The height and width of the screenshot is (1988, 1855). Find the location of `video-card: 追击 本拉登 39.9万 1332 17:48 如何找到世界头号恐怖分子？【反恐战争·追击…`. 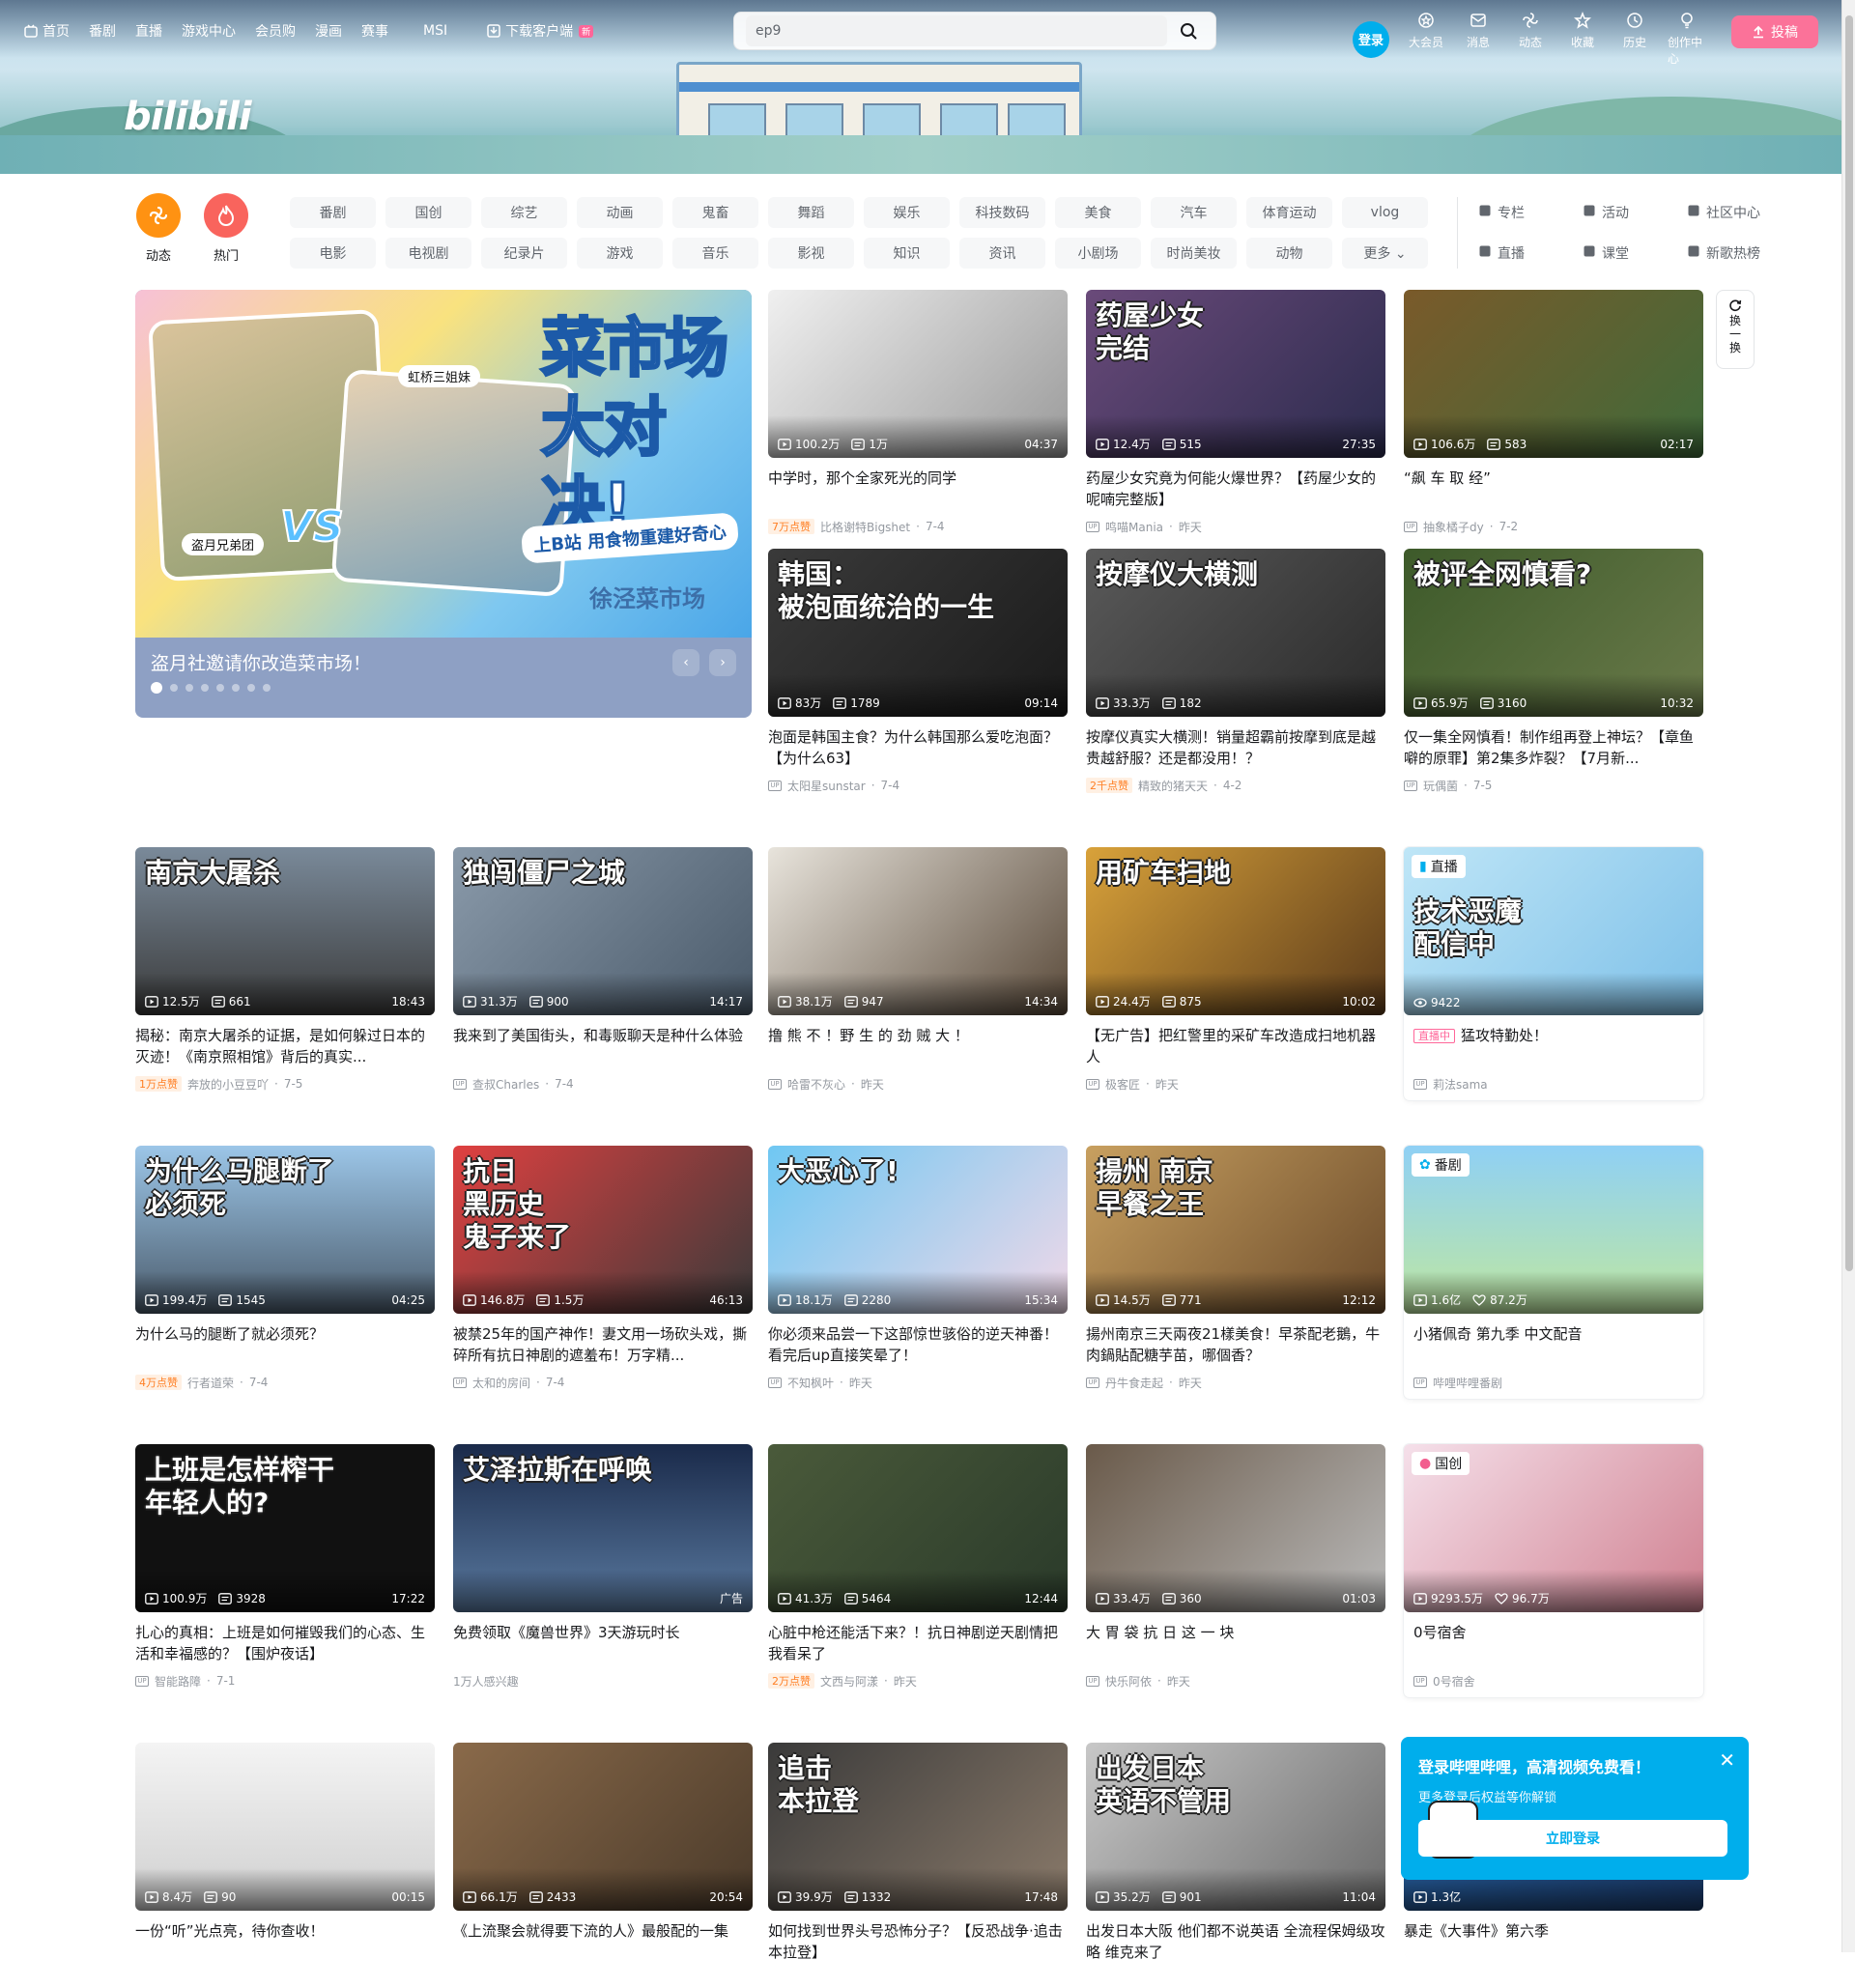

video-card: 追击 本拉登 39.9万 1332 17:48 如何找到世界头号恐怖分子？【反恐战争·追击… is located at coordinates (918, 1865).